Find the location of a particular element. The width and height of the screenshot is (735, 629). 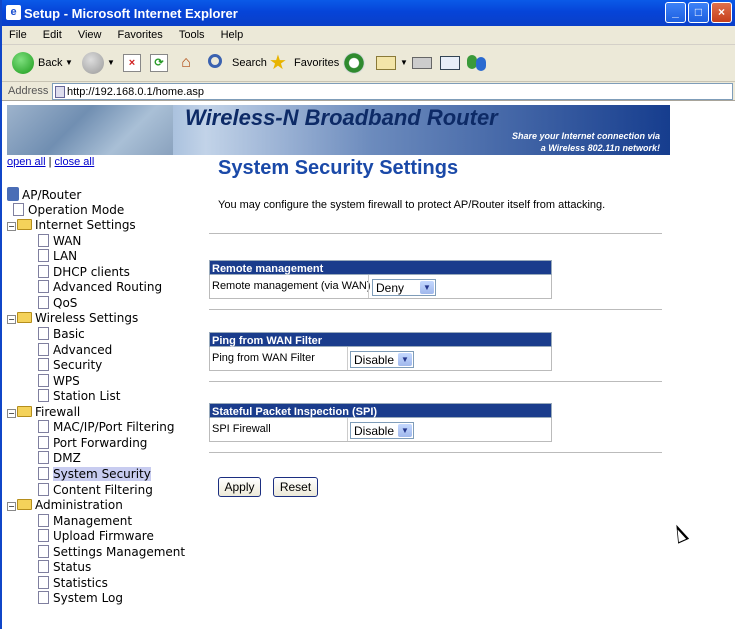

search-button: Search is located at coordinates (237, 63).